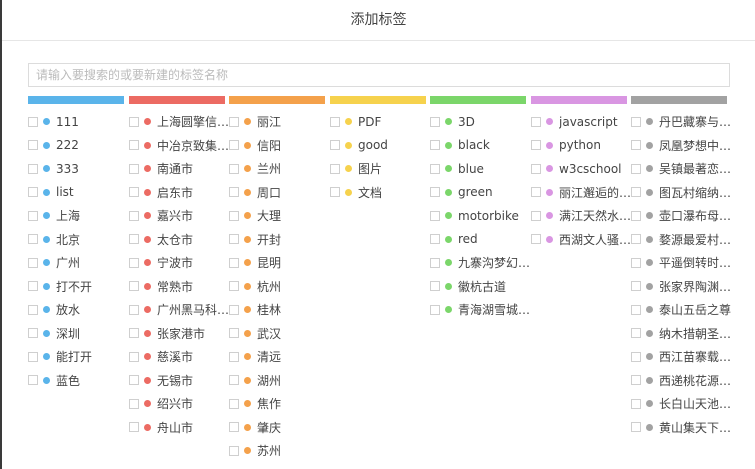 This screenshot has height=469, width=755. Describe the element at coordinates (681, 310) in the screenshot. I see `tag-item: 泰山五岳之尊` at that location.